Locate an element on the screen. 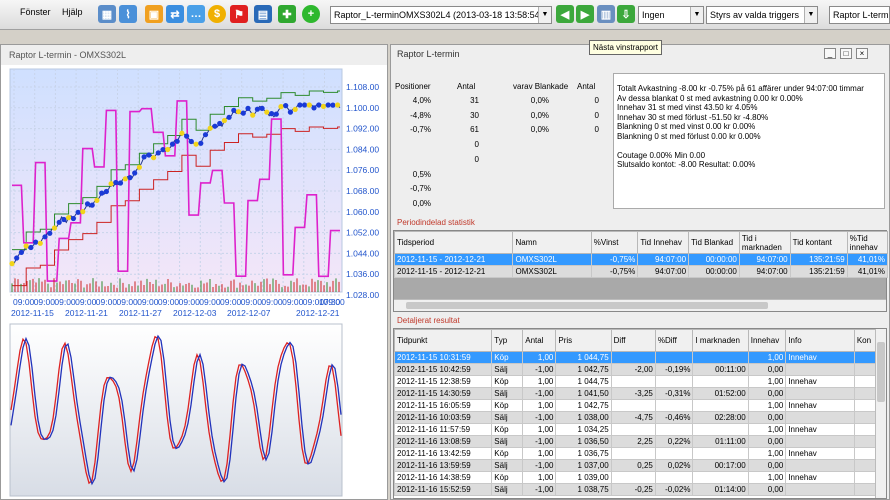  y-tick-label: 1.036.00 is located at coordinates (362, 274).